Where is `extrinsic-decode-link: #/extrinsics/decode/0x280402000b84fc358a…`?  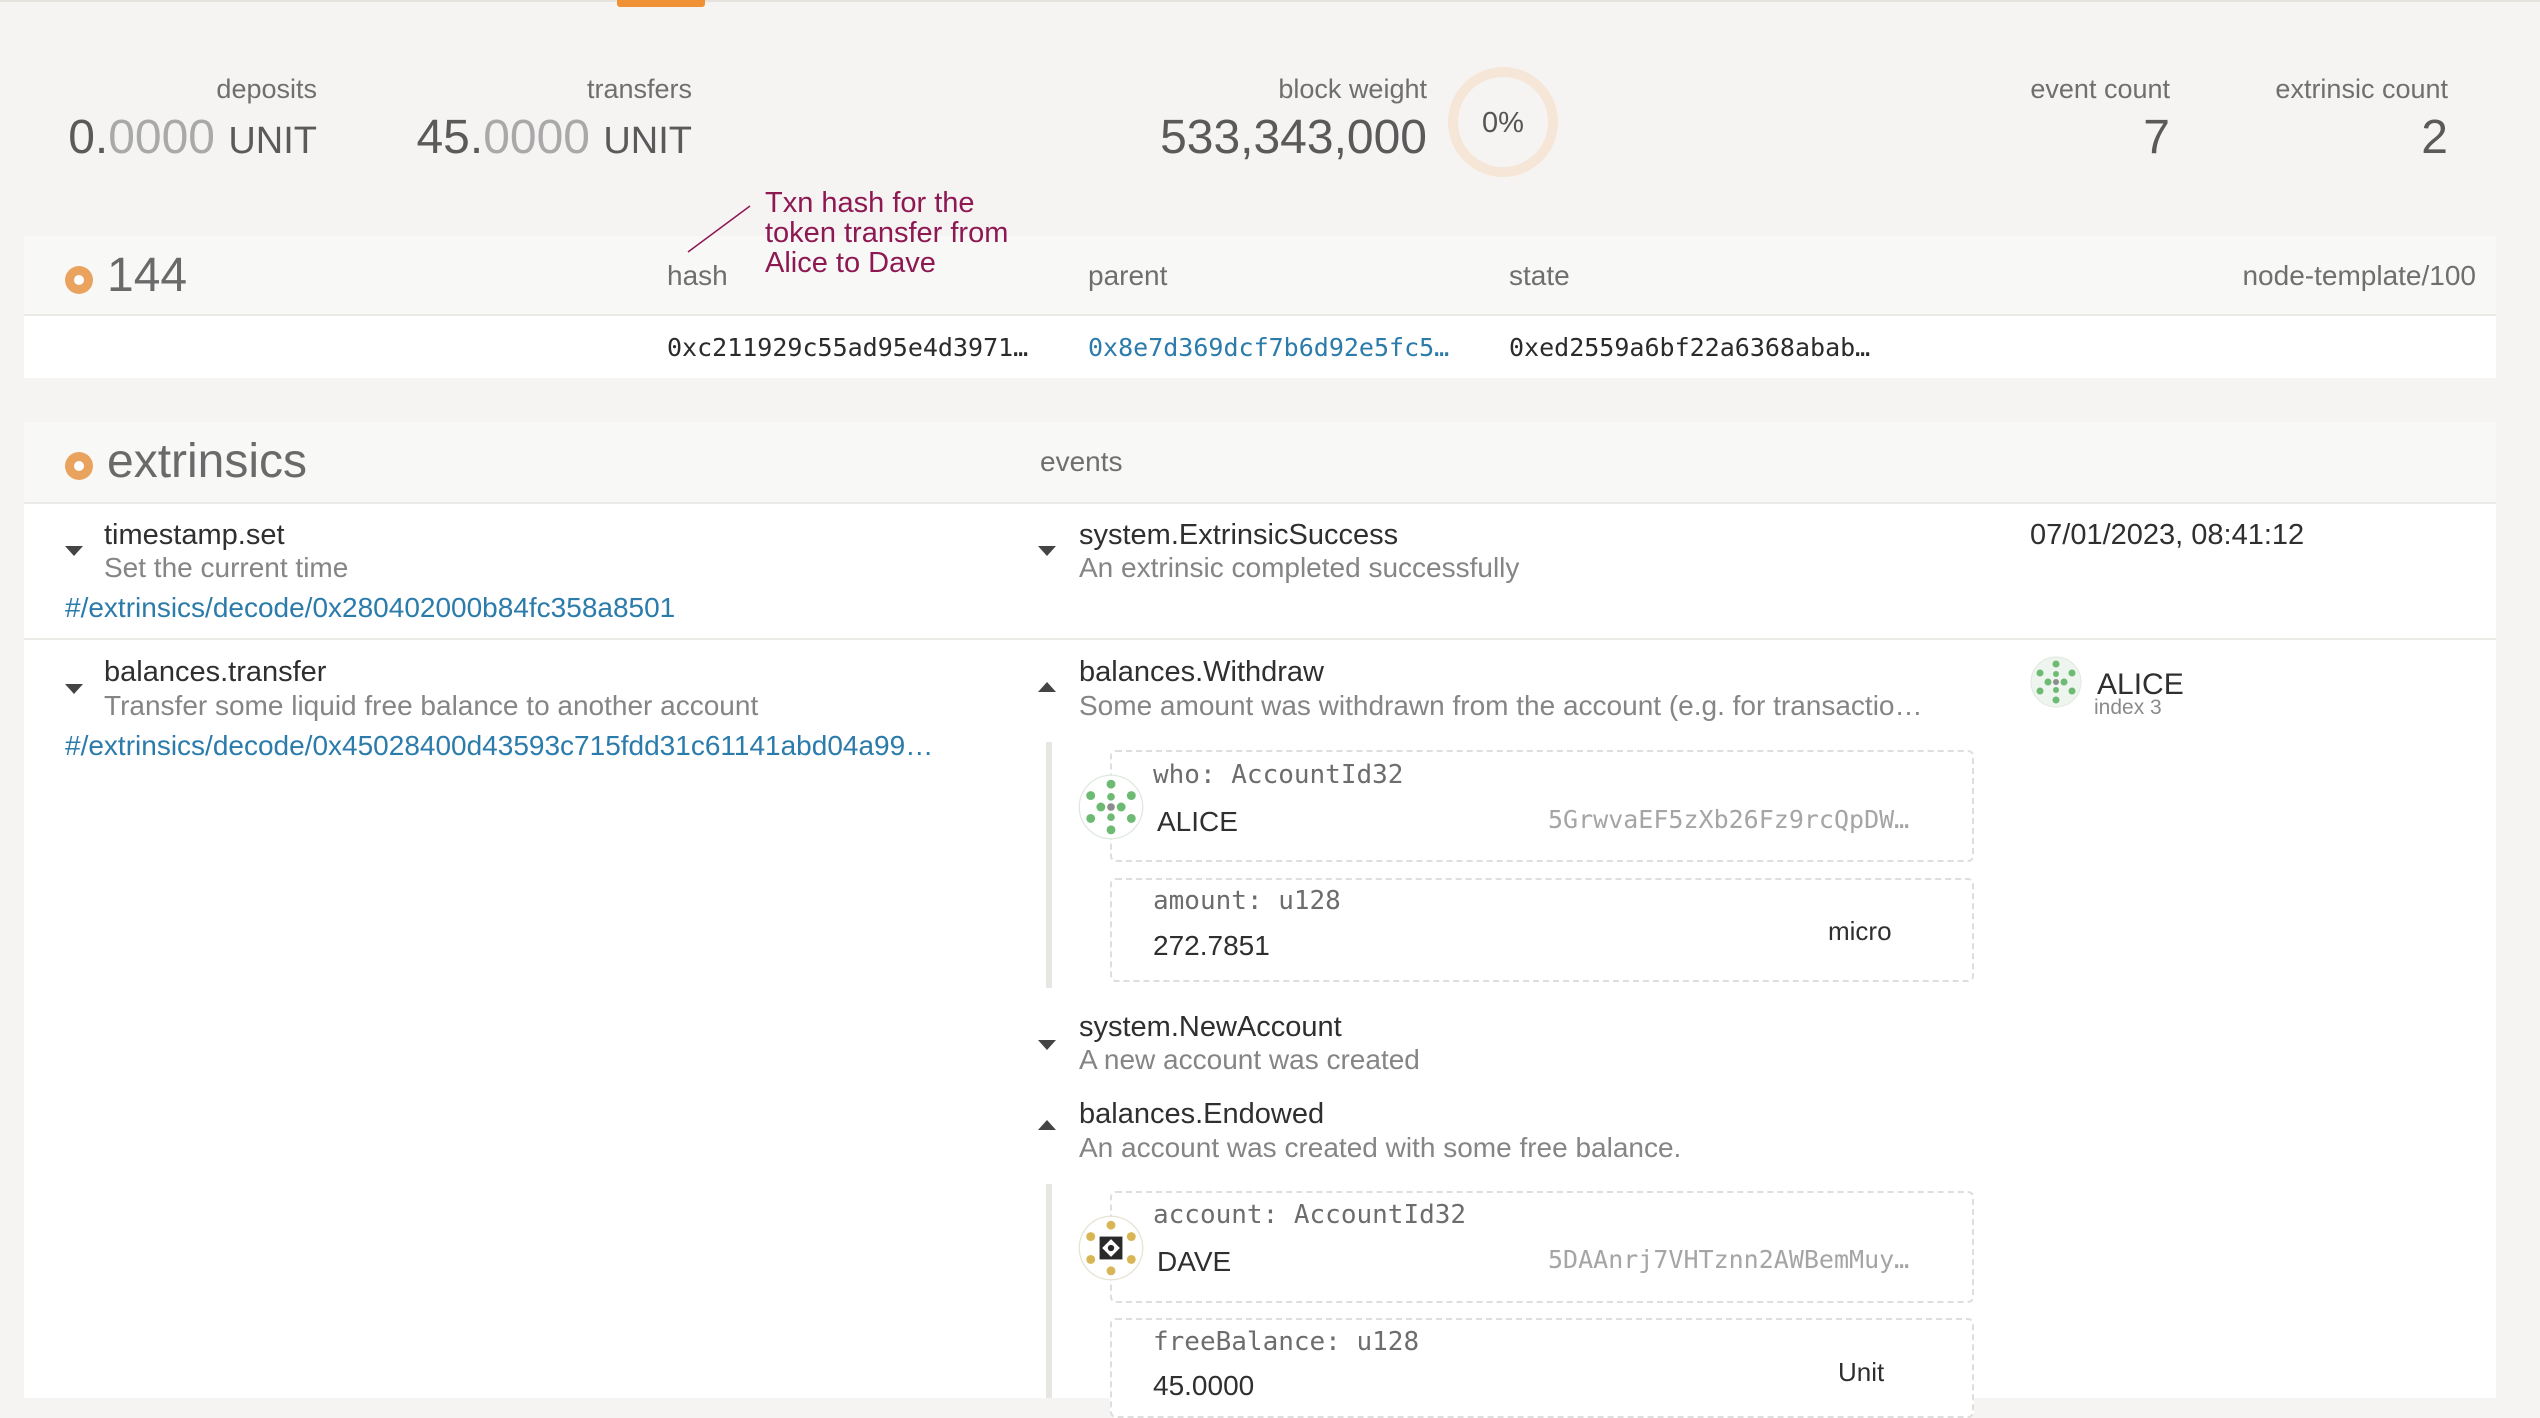
extrinsic-decode-link: #/extrinsics/decode/0x280402000b84fc358a… is located at coordinates (370, 608).